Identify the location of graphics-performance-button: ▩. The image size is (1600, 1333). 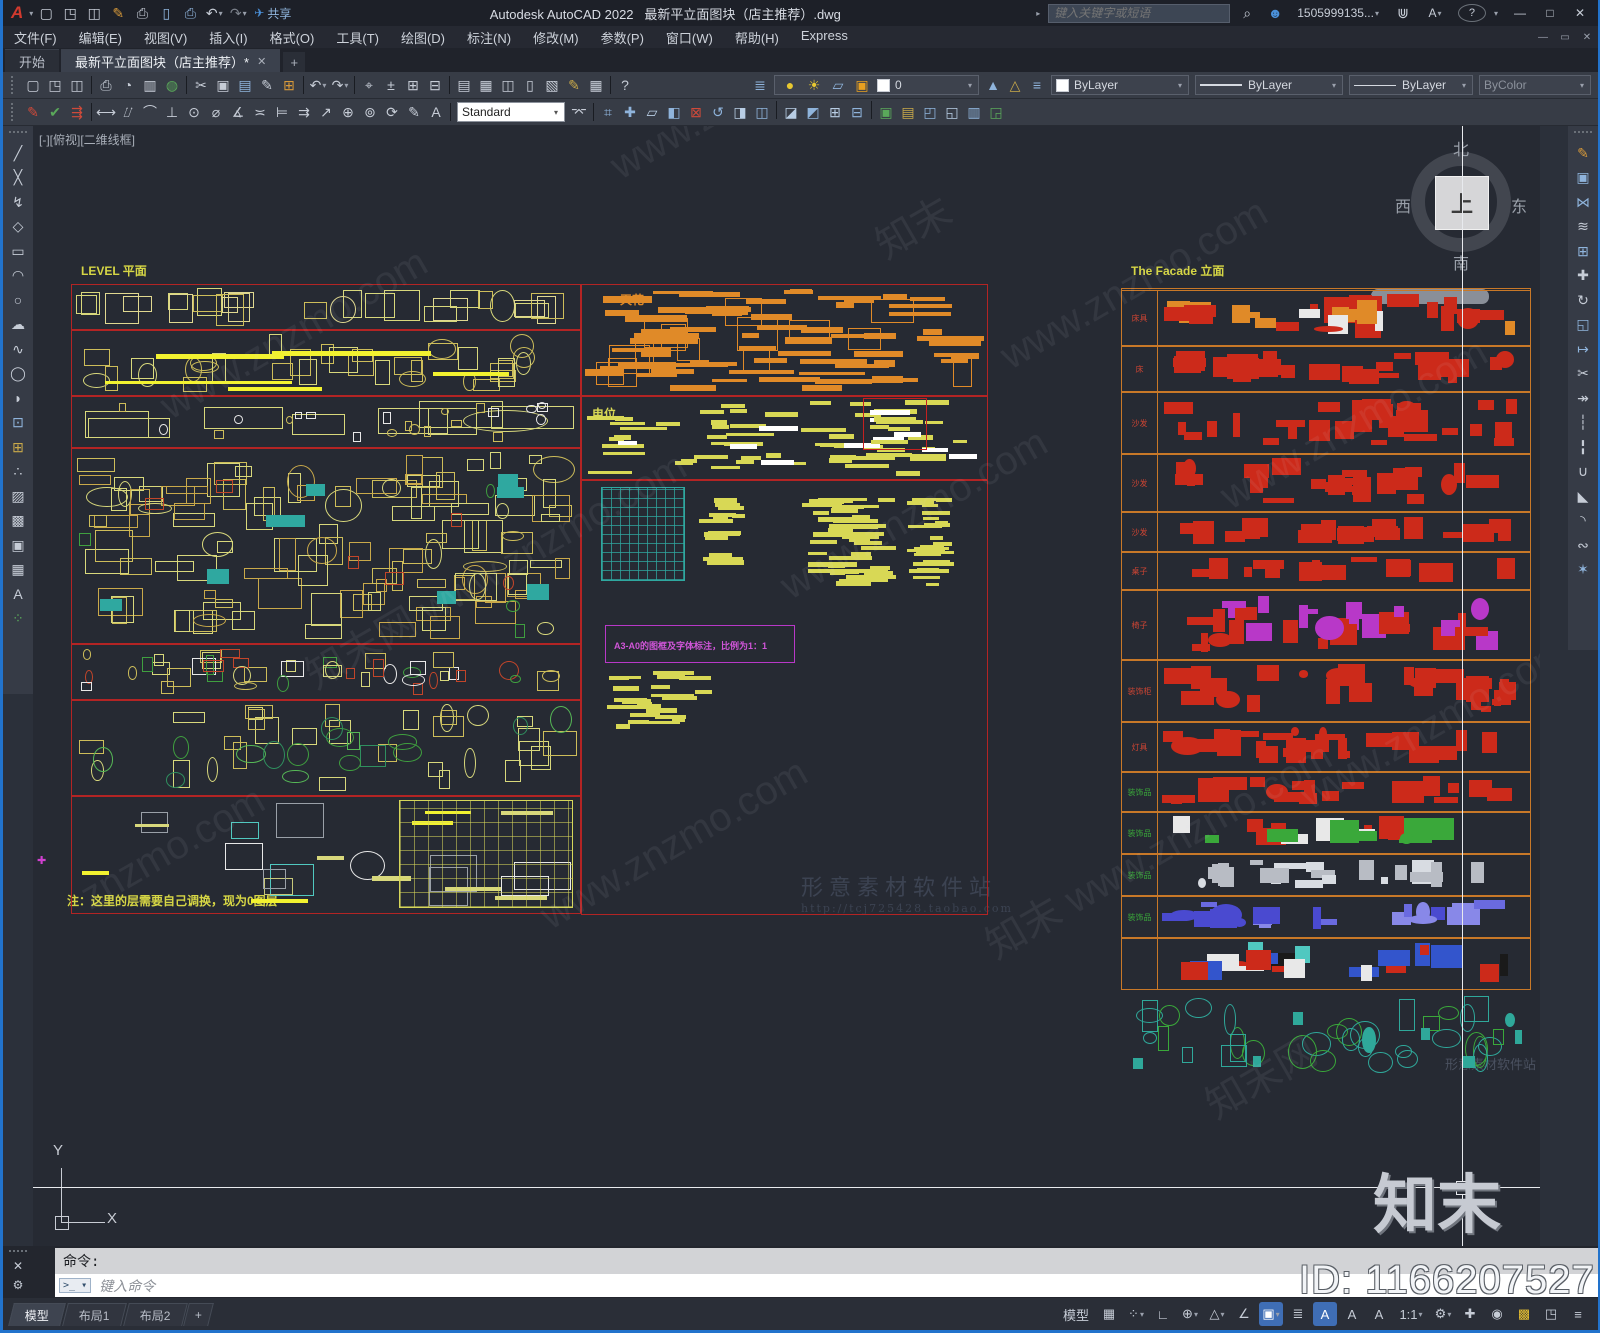
(1524, 1314).